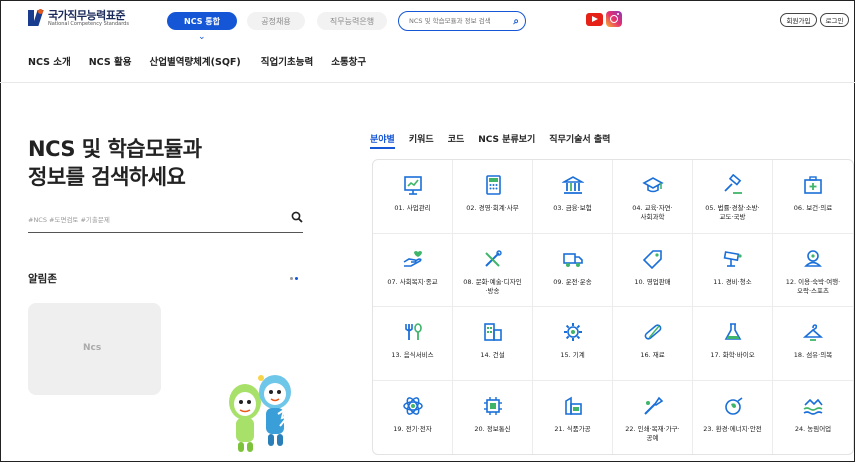 This screenshot has height=462, width=855. I want to click on category-item: 17. 화학·바이오, so click(733, 344).